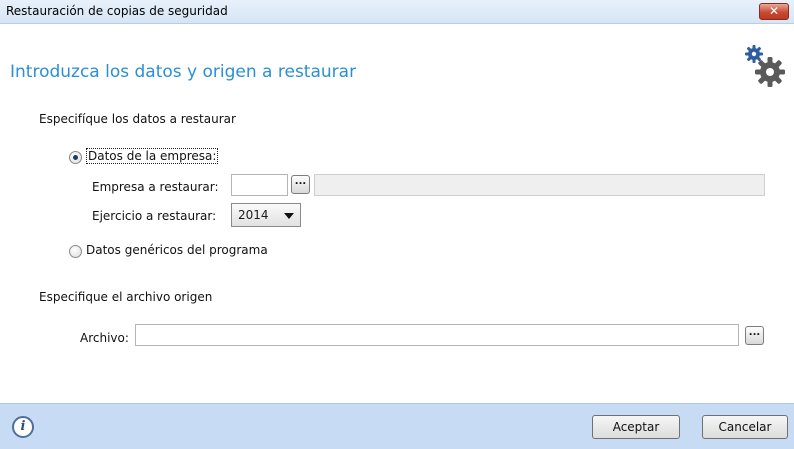 This screenshot has width=794, height=449. Describe the element at coordinates (75, 251) in the screenshot. I see `radio-generic-data` at that location.